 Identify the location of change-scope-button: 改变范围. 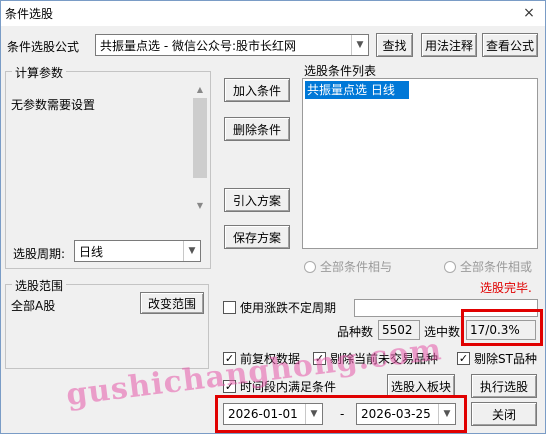
(172, 303).